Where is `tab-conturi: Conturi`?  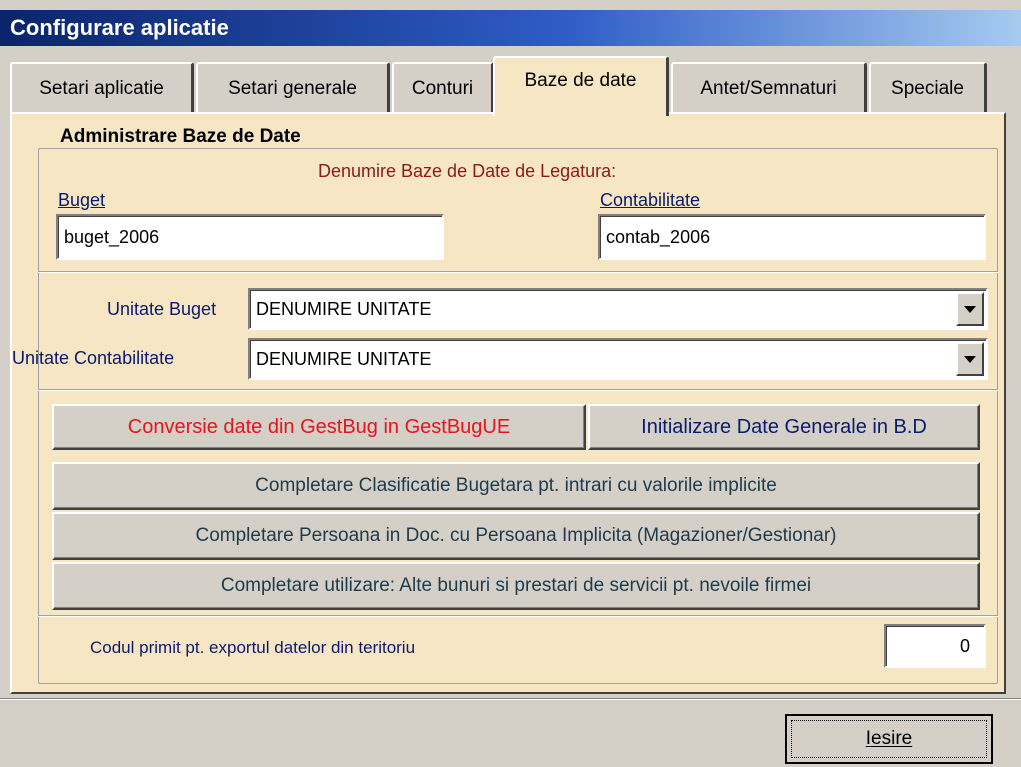 tab-conturi: Conturi is located at coordinates (443, 88).